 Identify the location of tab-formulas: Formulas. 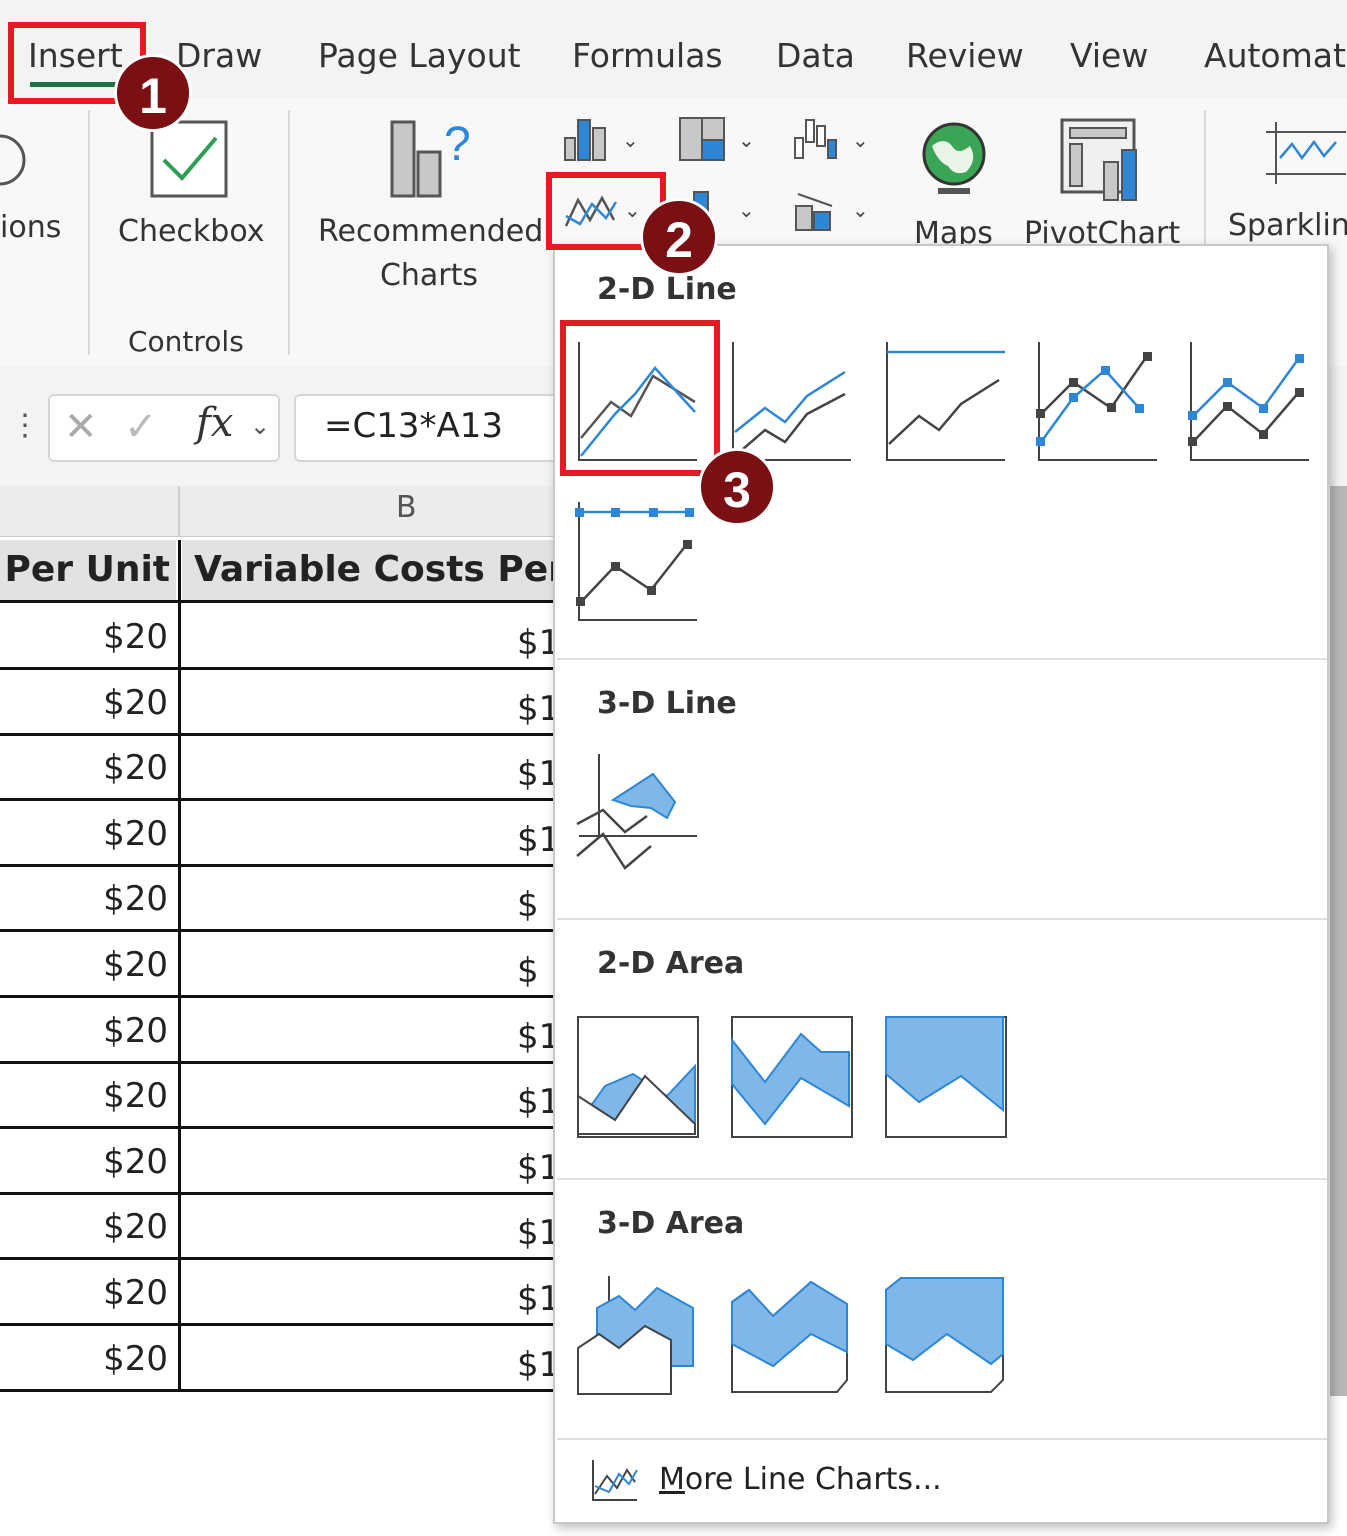
(647, 55).